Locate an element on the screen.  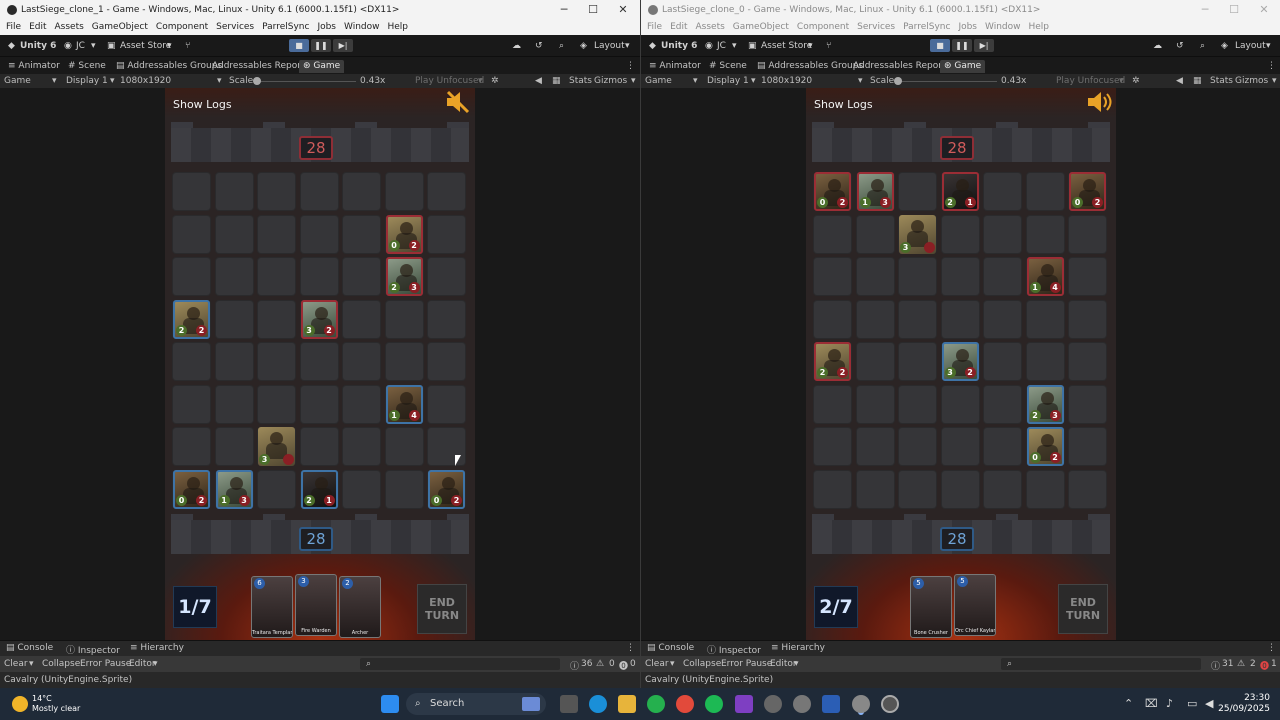
hand-card: 3 Fire Warden is located at coordinates (316, 605).